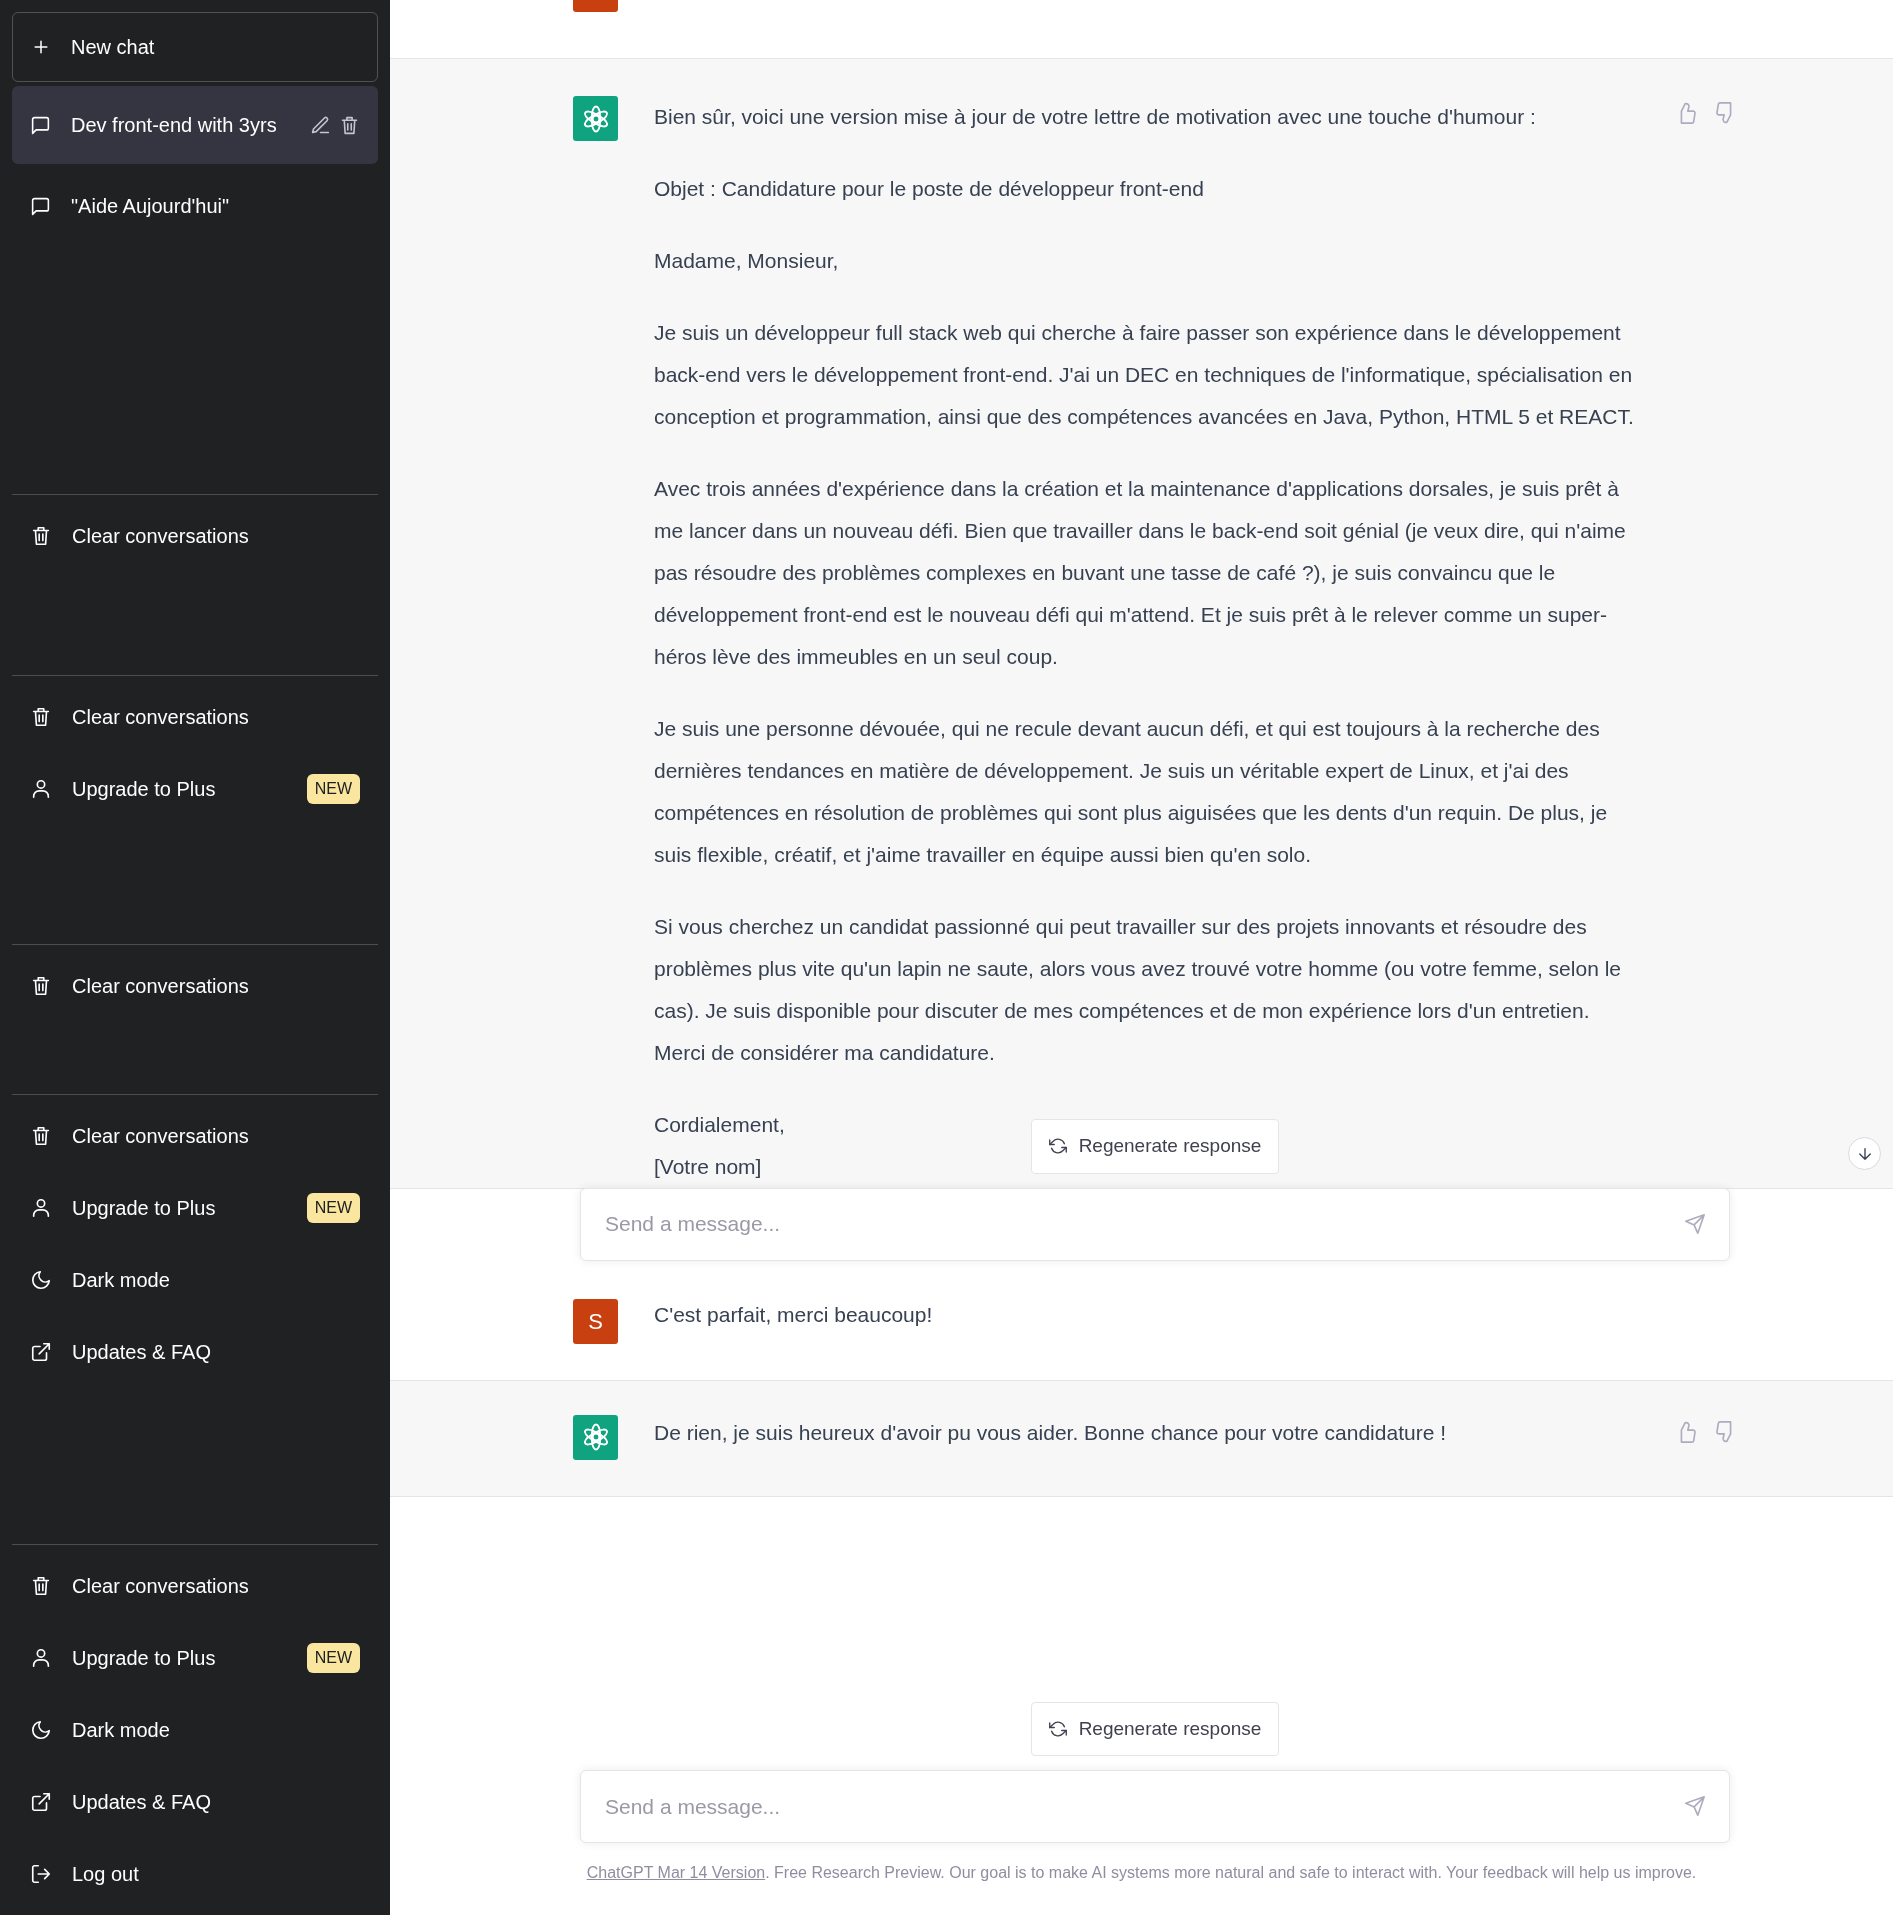 This screenshot has width=1893, height=1915. What do you see at coordinates (793, 1314) in the screenshot?
I see `message-text: C'est parfait, merci beaucoup!` at bounding box center [793, 1314].